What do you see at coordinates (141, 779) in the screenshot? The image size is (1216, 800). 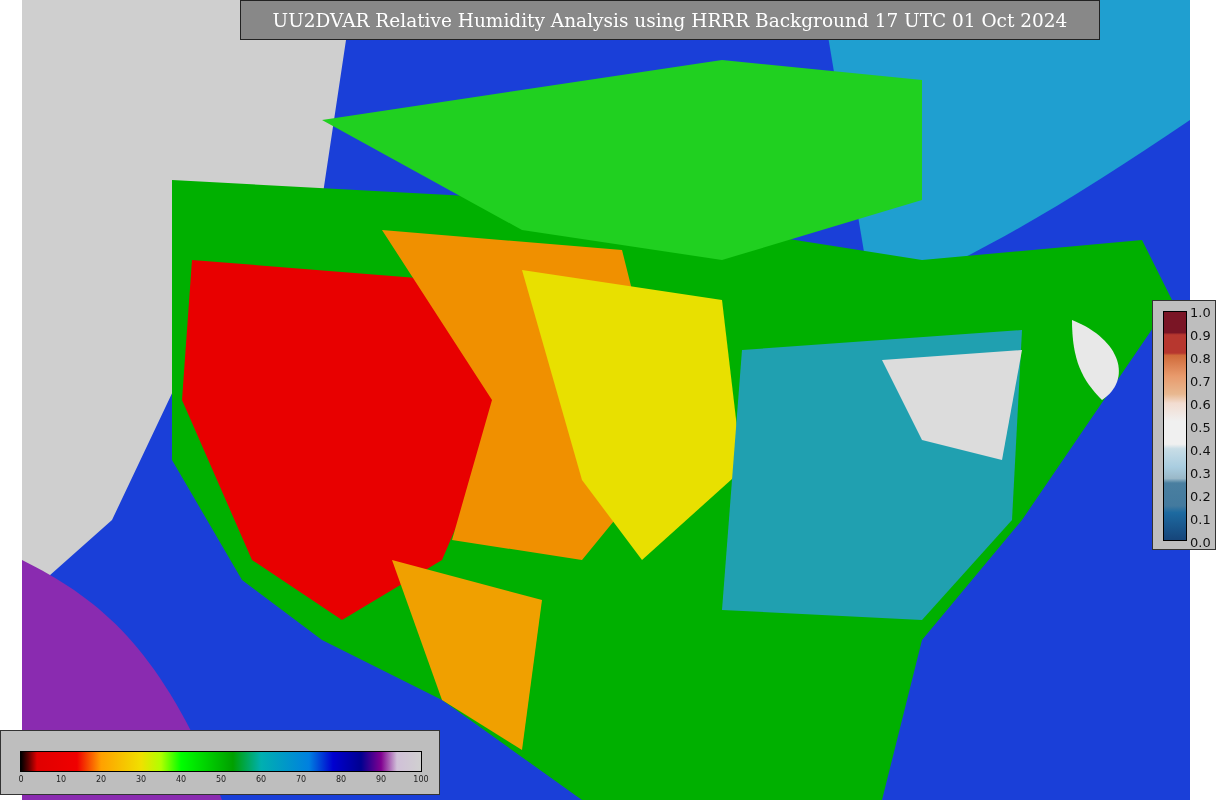 I see `scale-label: 30` at bounding box center [141, 779].